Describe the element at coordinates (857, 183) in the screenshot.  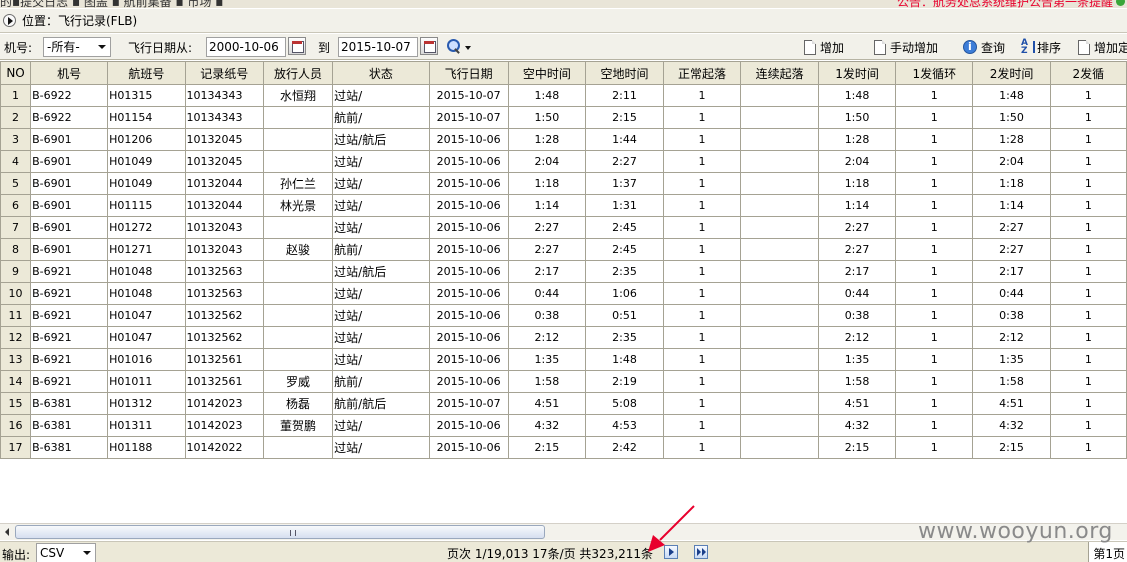
I see `engine1-time-cell: 1:18` at that location.